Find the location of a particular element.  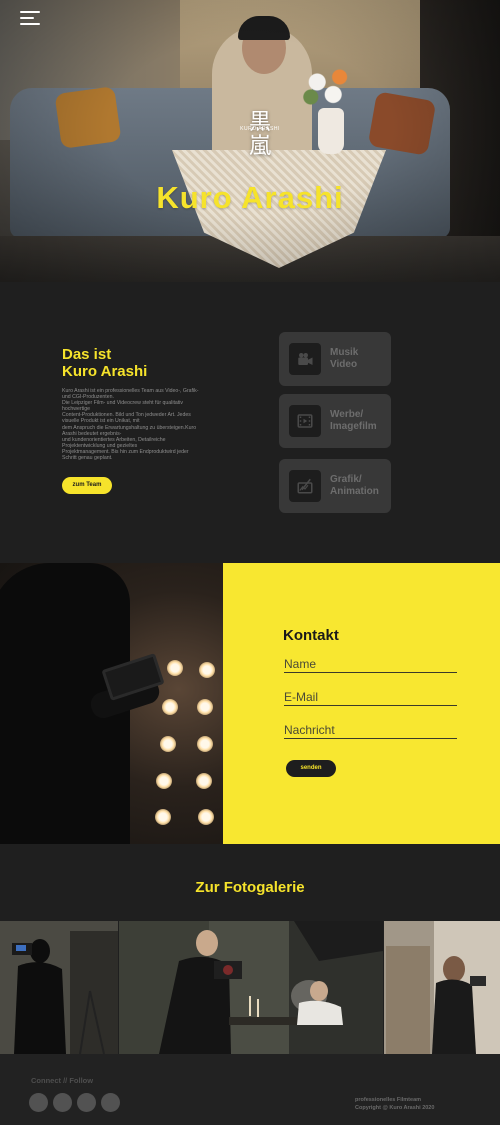

gallery-image-2-art is located at coordinates (251, 987).